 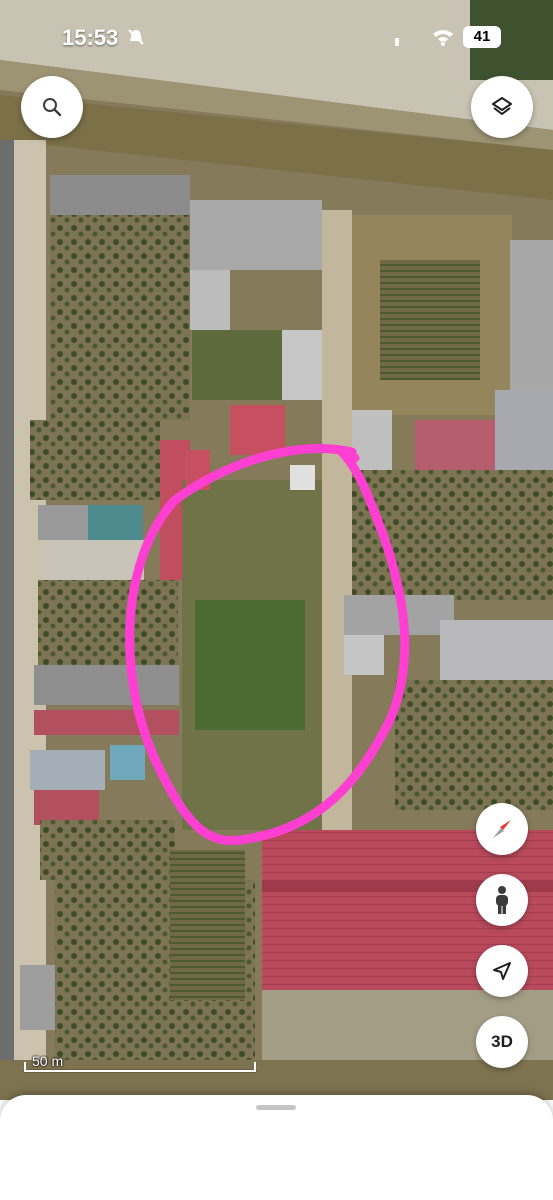 What do you see at coordinates (276, 1107) in the screenshot?
I see `drag-handle` at bounding box center [276, 1107].